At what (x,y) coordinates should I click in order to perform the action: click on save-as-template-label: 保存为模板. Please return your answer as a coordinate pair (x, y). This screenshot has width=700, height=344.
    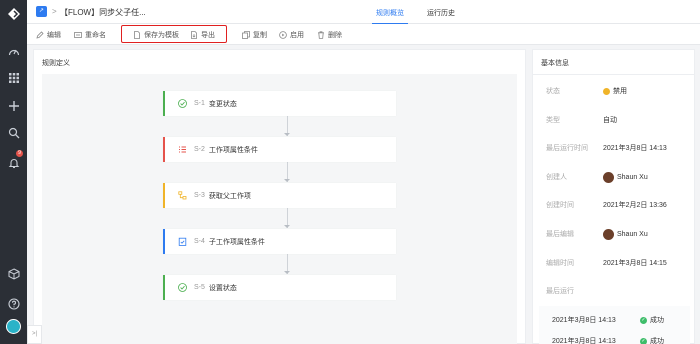
    Looking at the image, I should click on (161, 35).